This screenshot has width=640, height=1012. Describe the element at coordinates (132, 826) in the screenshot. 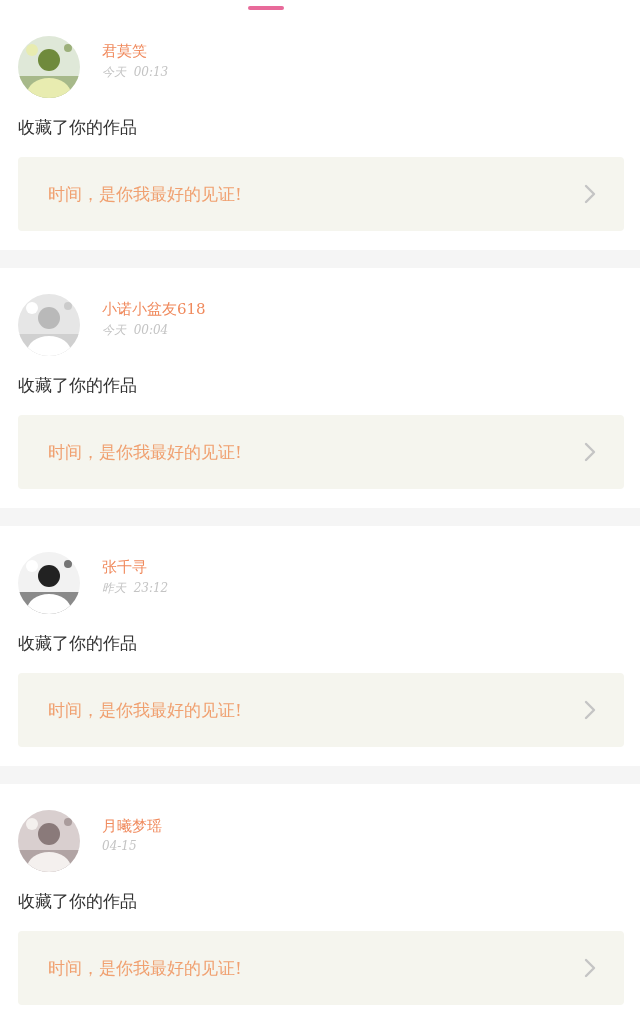

I see `user-name: 月曦梦瑶` at that location.